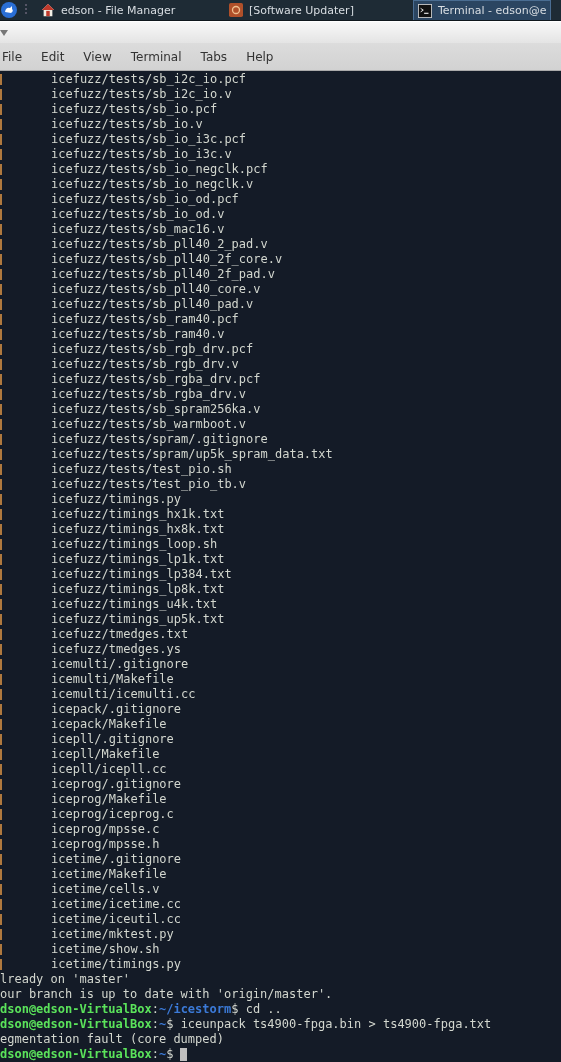 The height and width of the screenshot is (1062, 561). I want to click on file-path: icefuzz/tests/sb_io.pcf, so click(134, 109).